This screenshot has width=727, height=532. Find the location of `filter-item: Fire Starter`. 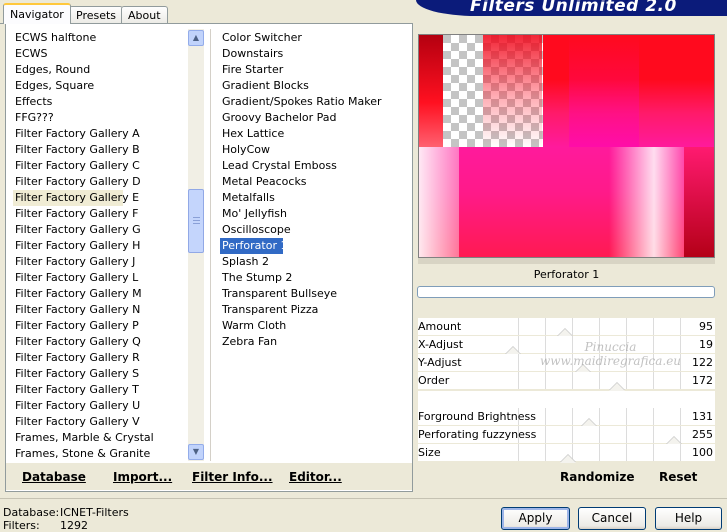

filter-item: Fire Starter is located at coordinates (251, 70).